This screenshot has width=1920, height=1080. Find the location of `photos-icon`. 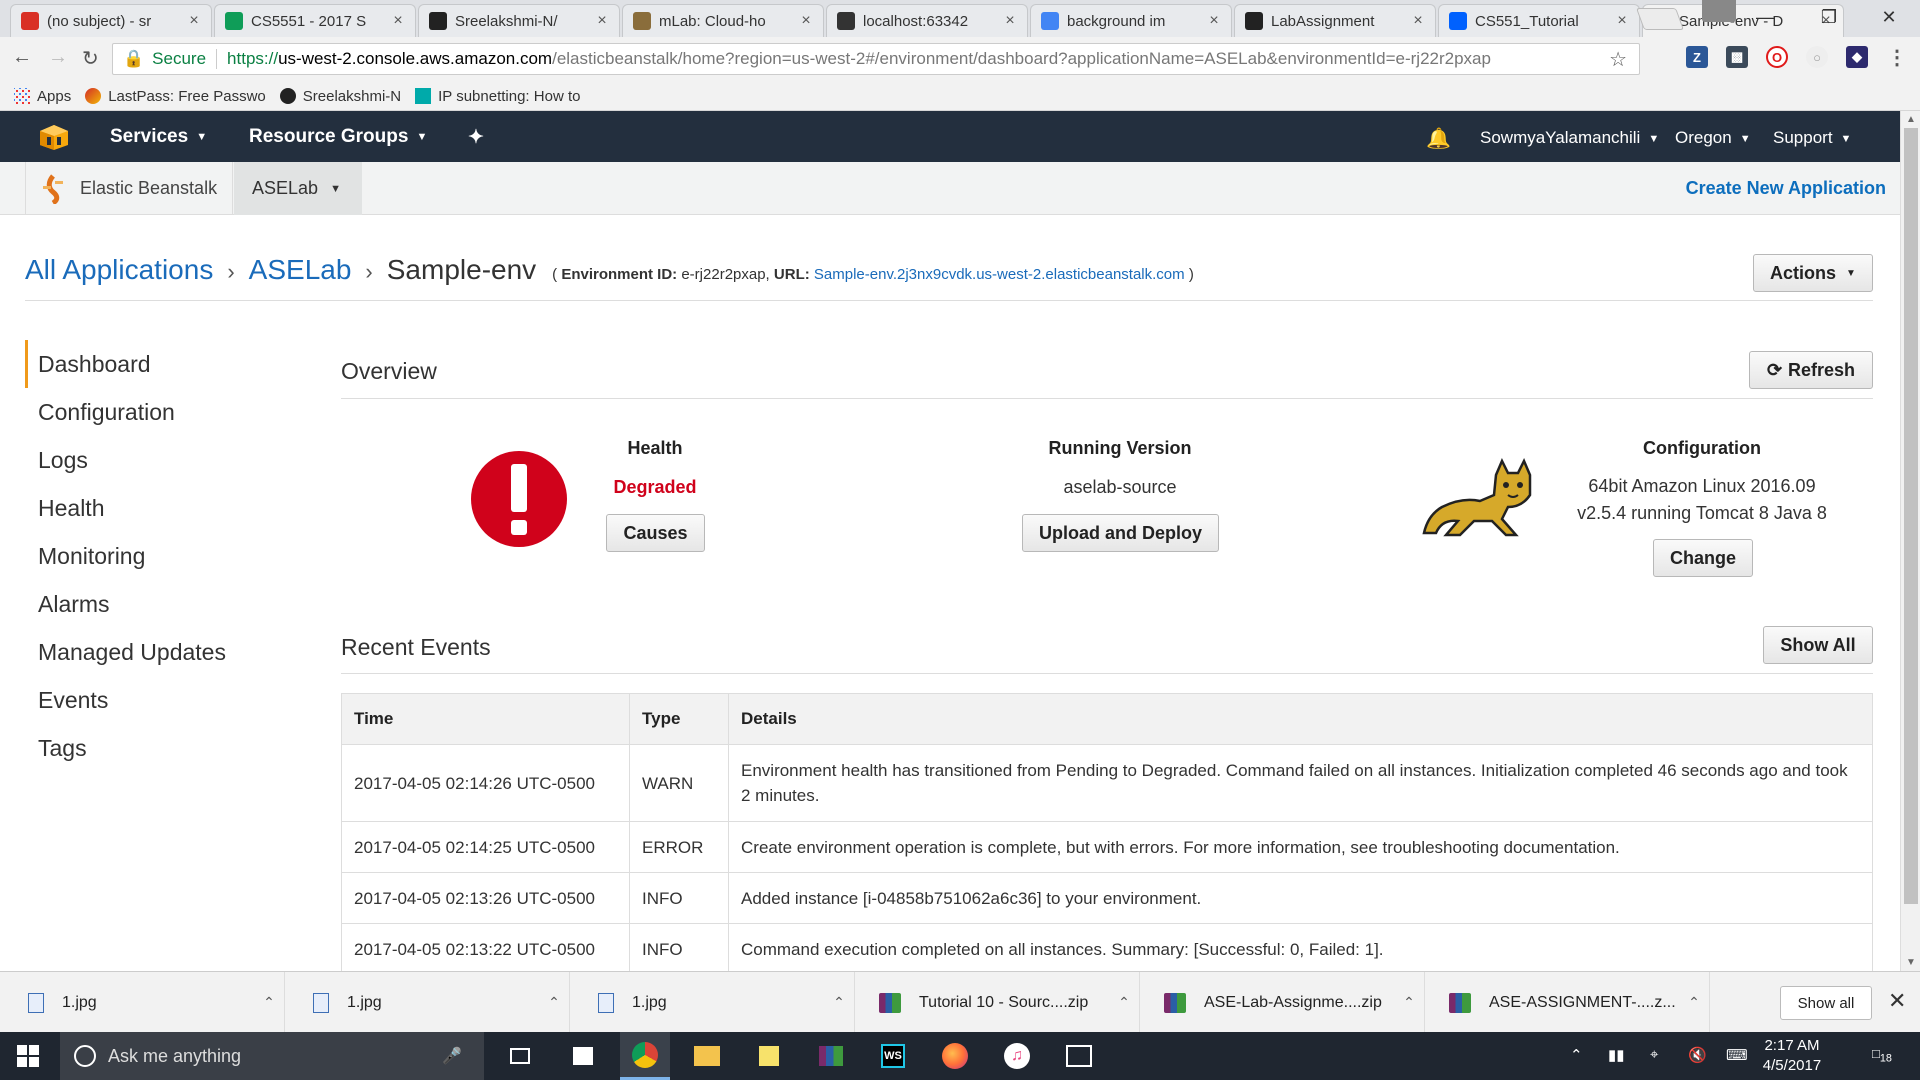

photos-icon is located at coordinates (1079, 1056).